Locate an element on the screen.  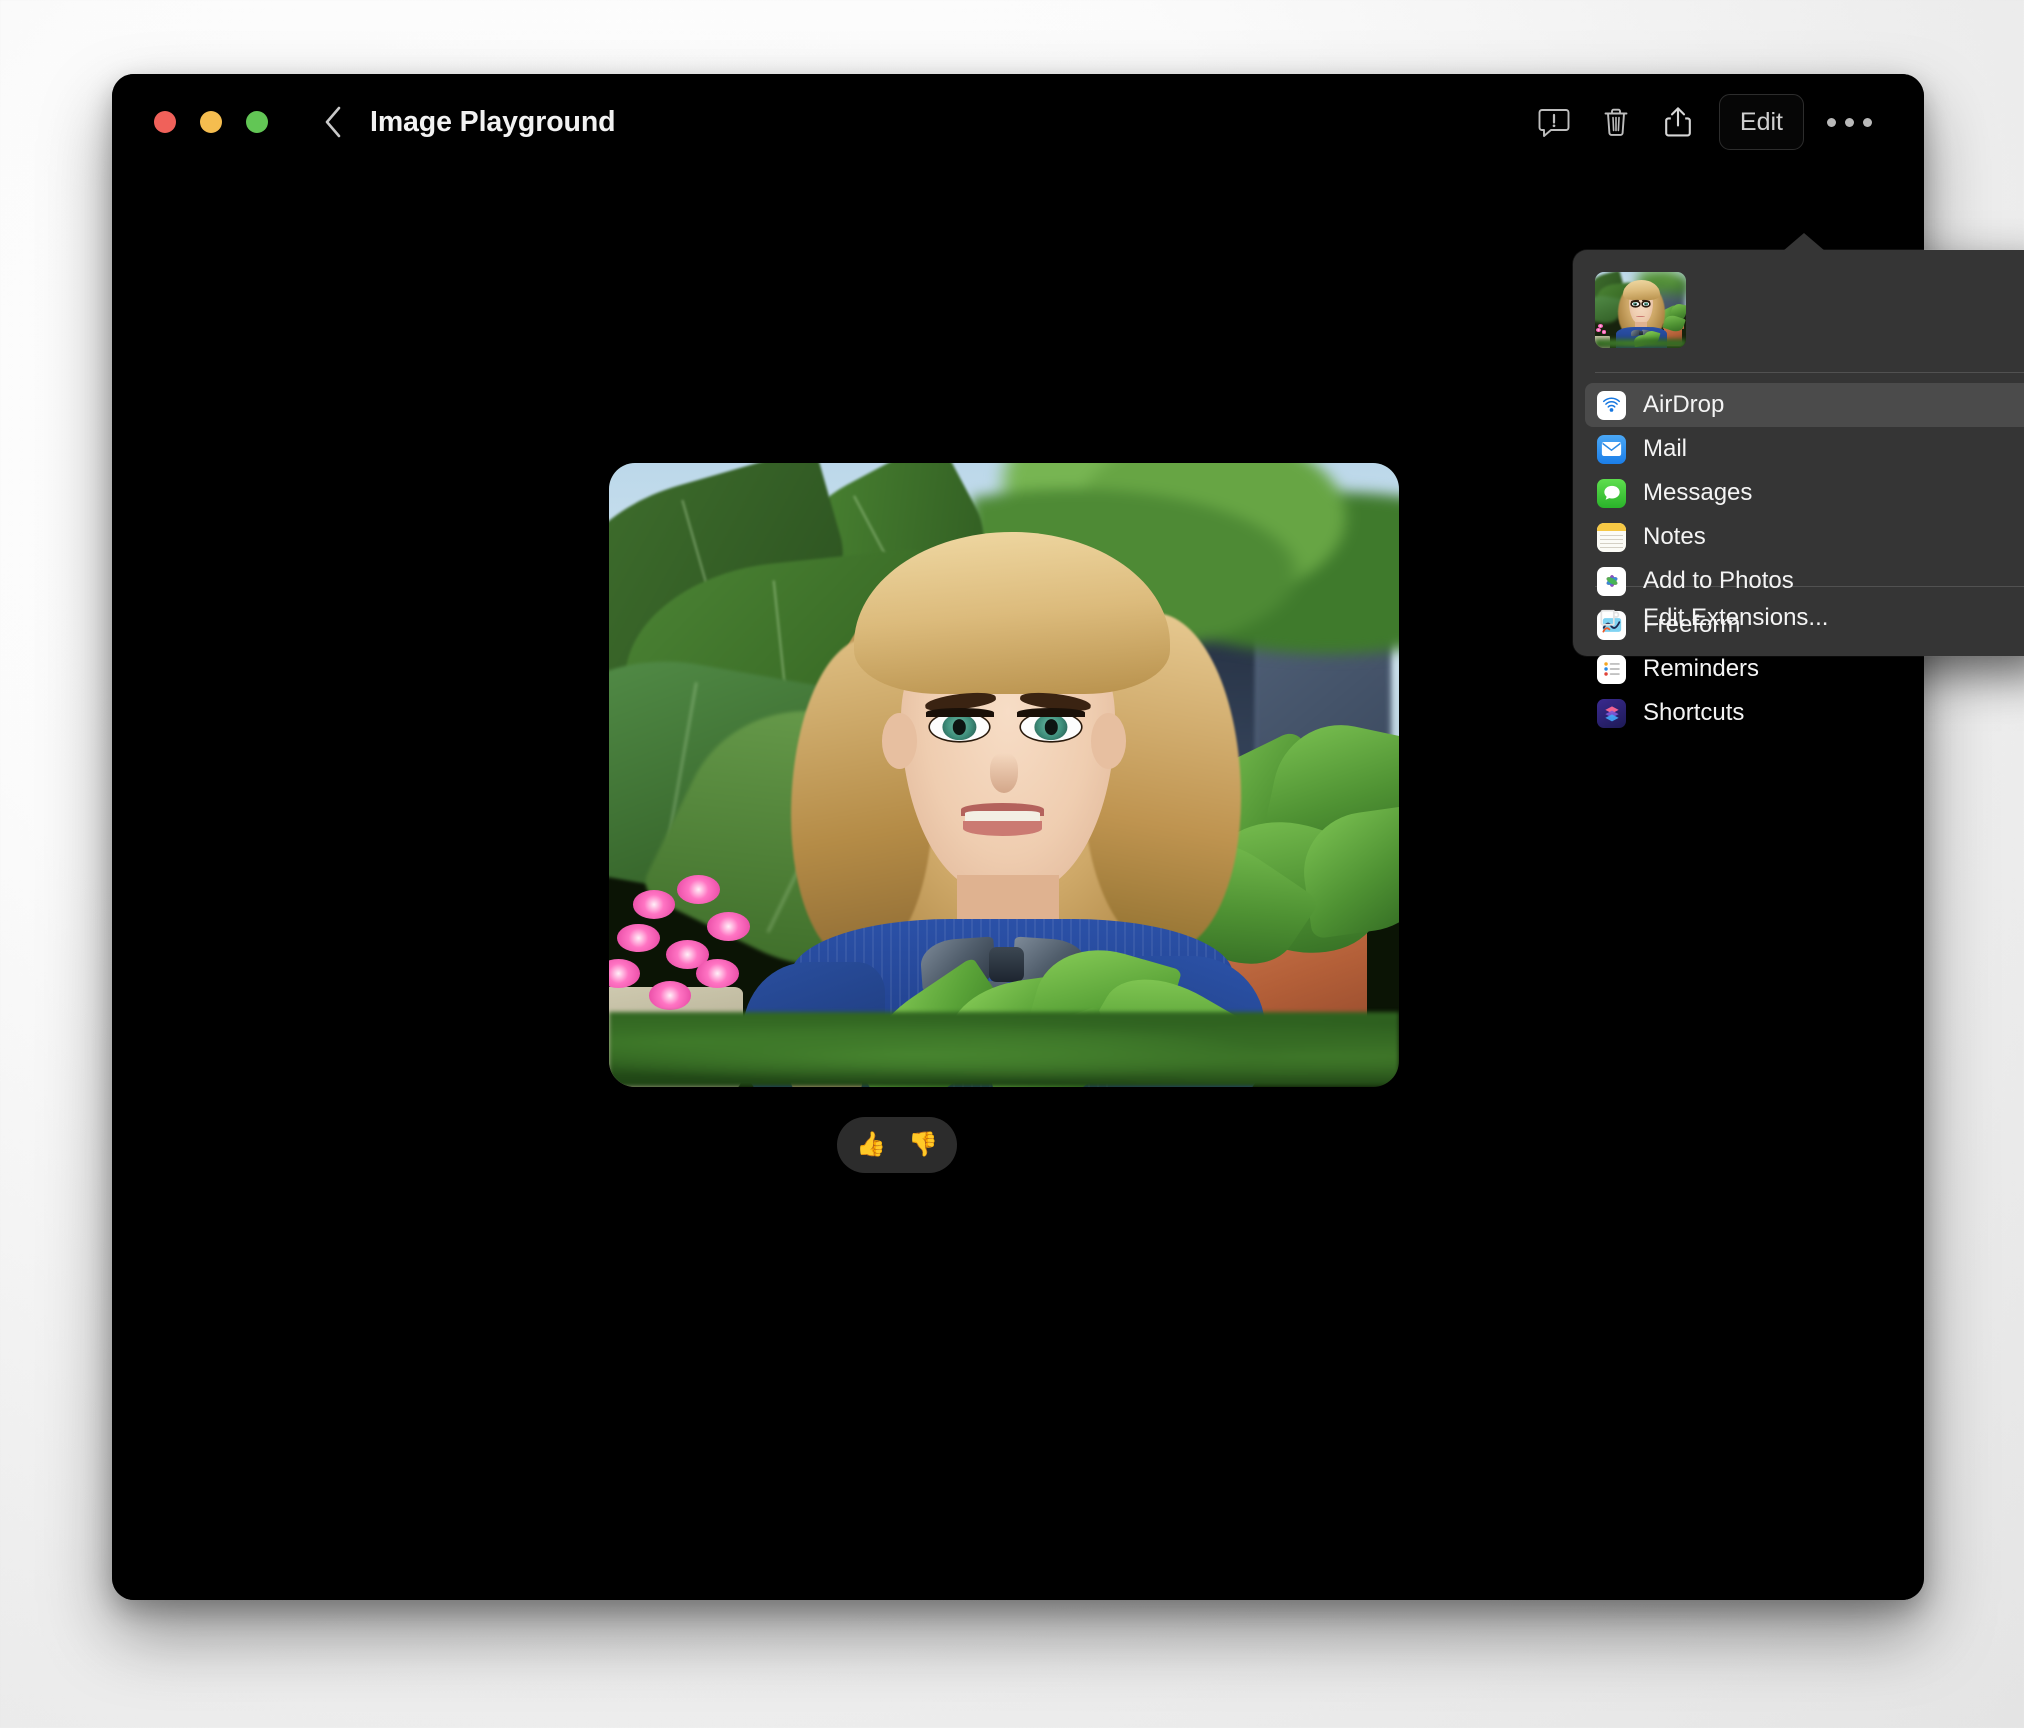
toolbar-actions: Edit is located at coordinates (1703, 122).